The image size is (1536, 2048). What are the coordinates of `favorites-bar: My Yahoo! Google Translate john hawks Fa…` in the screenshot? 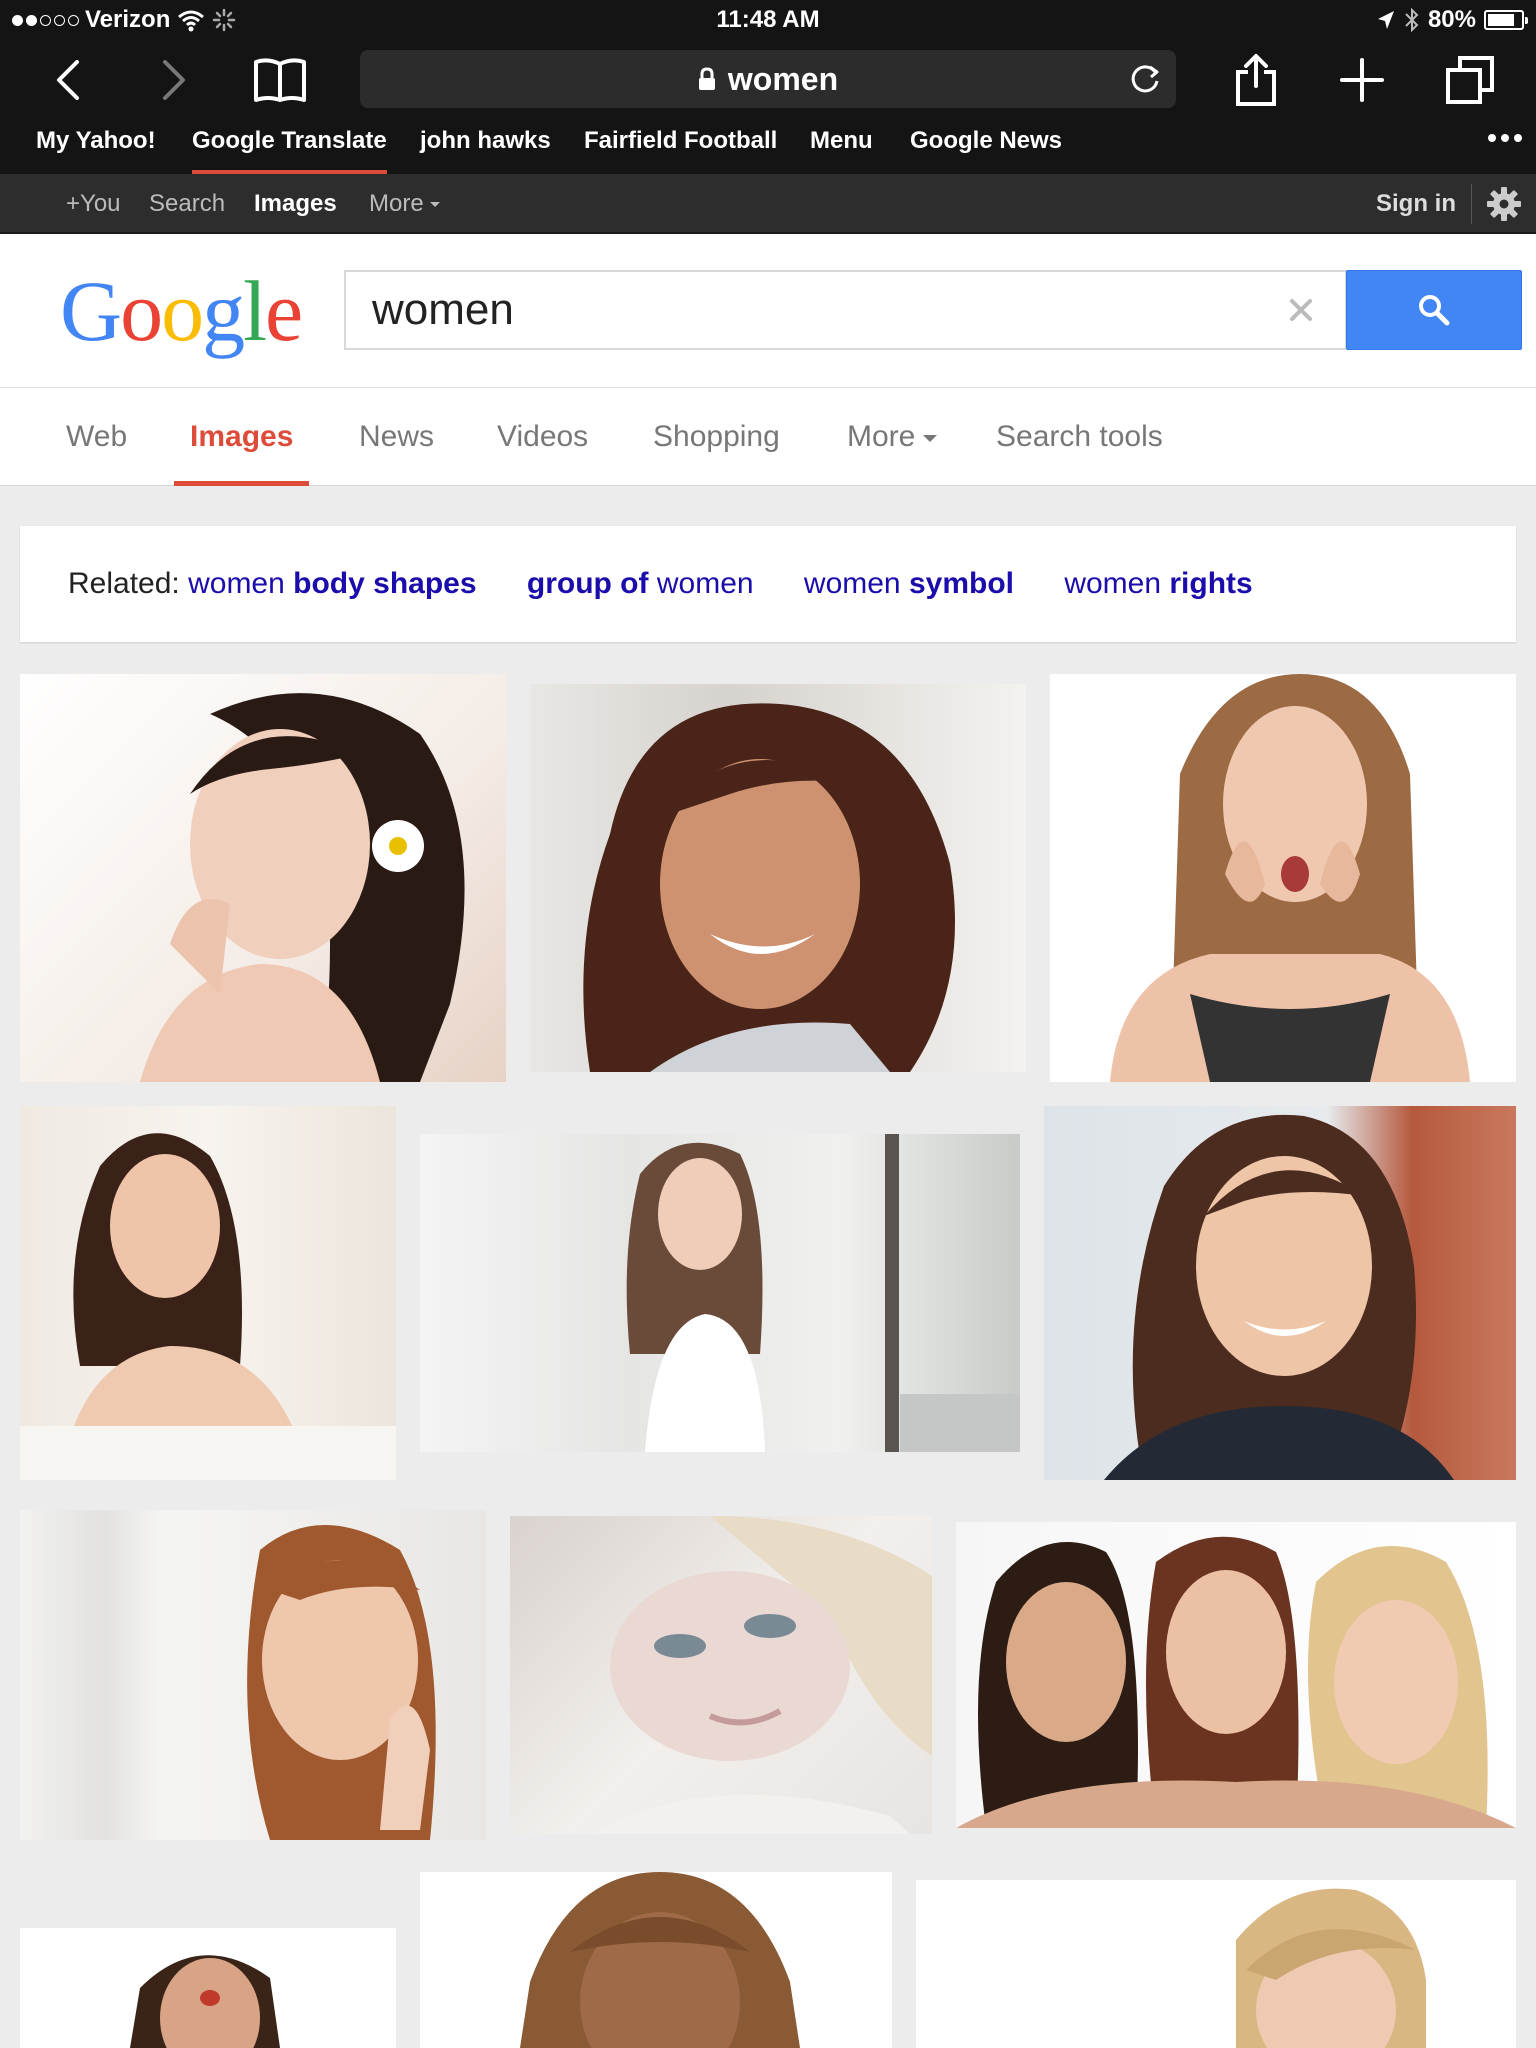 It's located at (768, 147).